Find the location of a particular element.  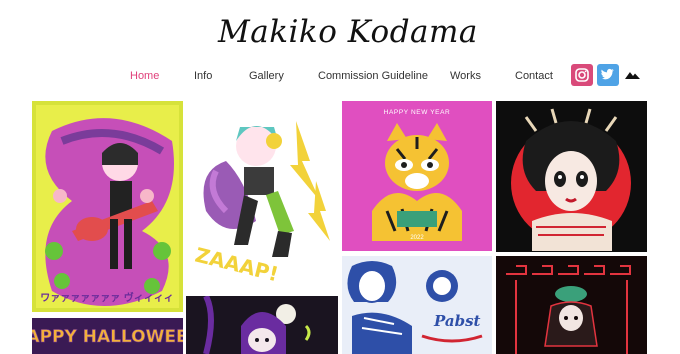

halloween-art-text: HAPPY HALLOWEEN is located at coordinates (107, 337).